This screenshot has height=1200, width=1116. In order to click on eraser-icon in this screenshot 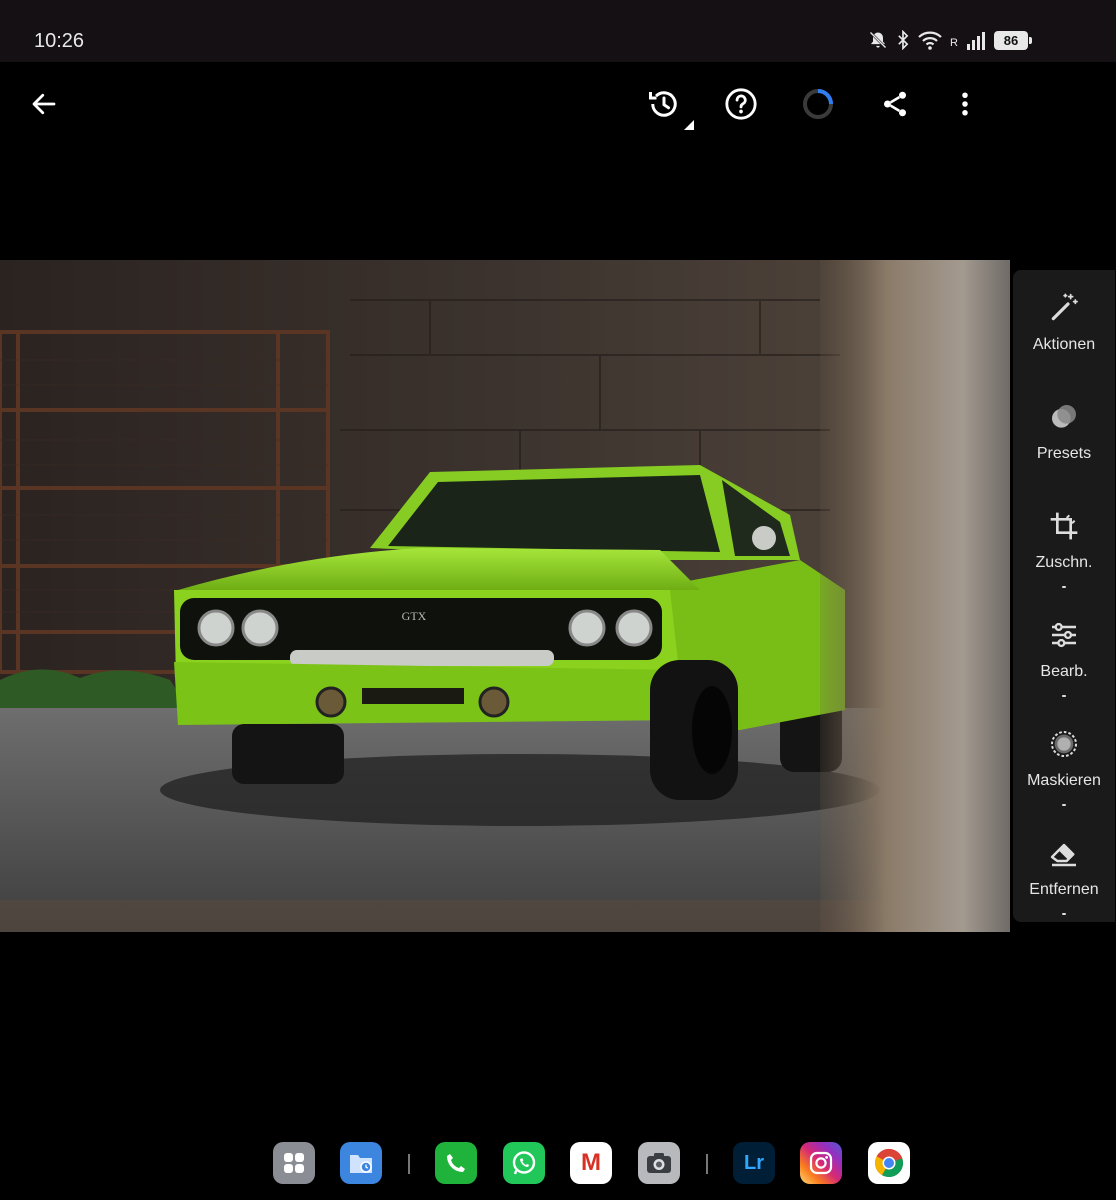, I will do `click(1064, 853)`.